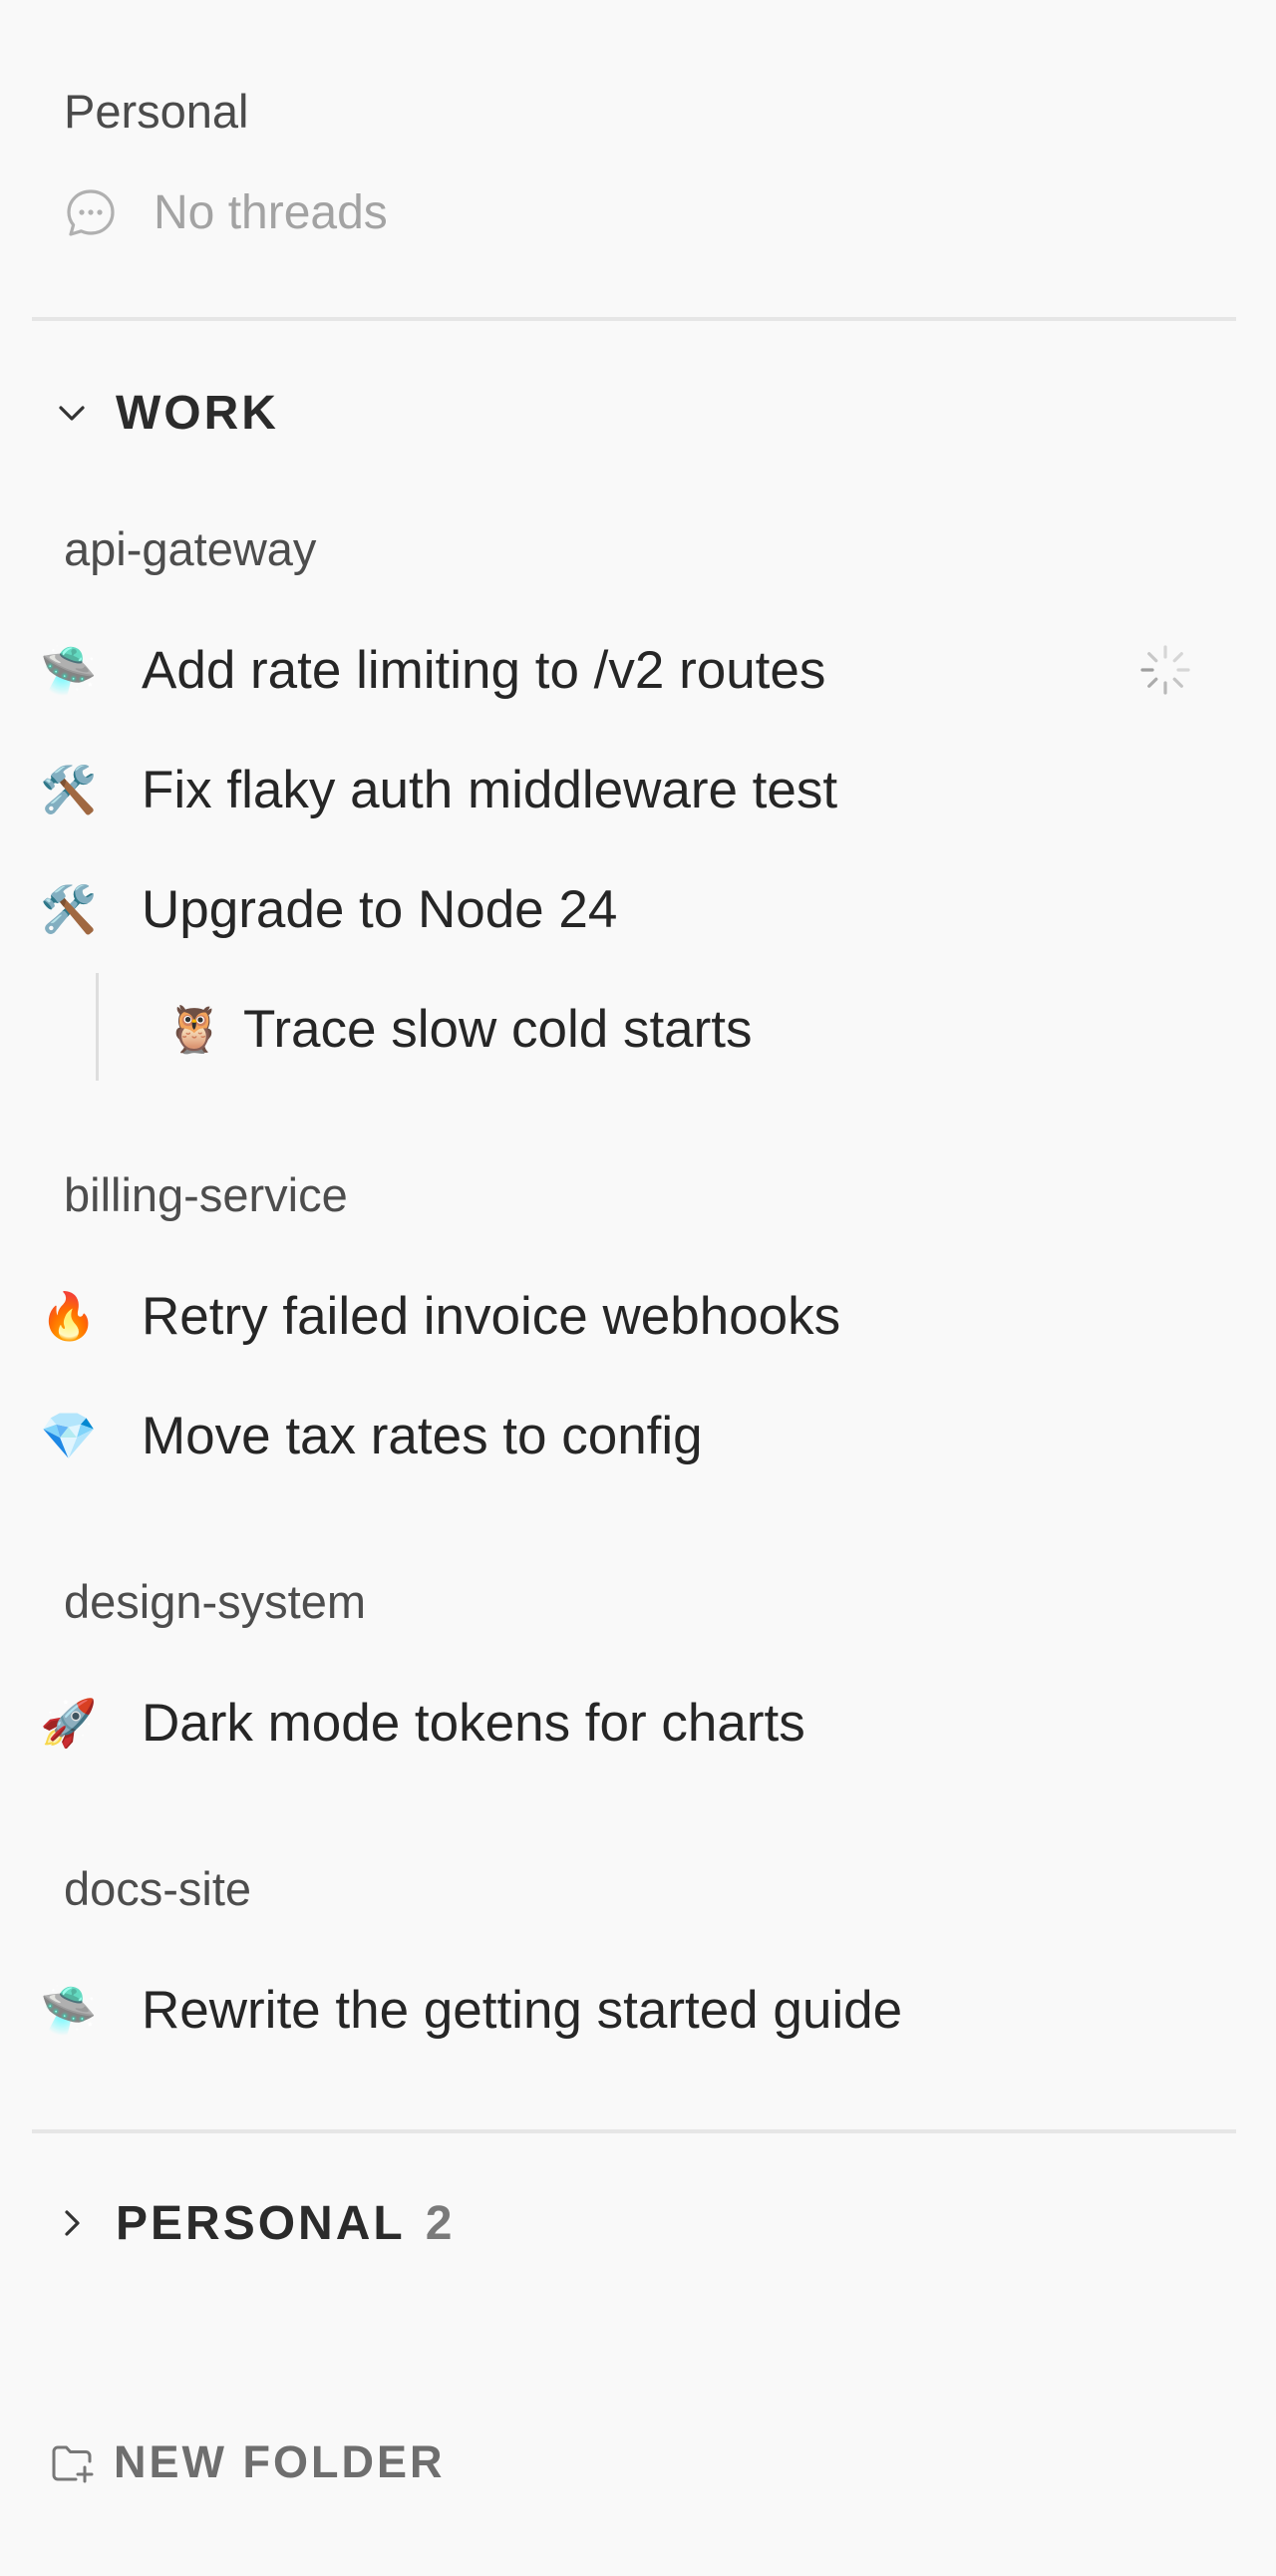 The width and height of the screenshot is (1276, 2576). What do you see at coordinates (72, 413) in the screenshot?
I see `chevron-down-icon` at bounding box center [72, 413].